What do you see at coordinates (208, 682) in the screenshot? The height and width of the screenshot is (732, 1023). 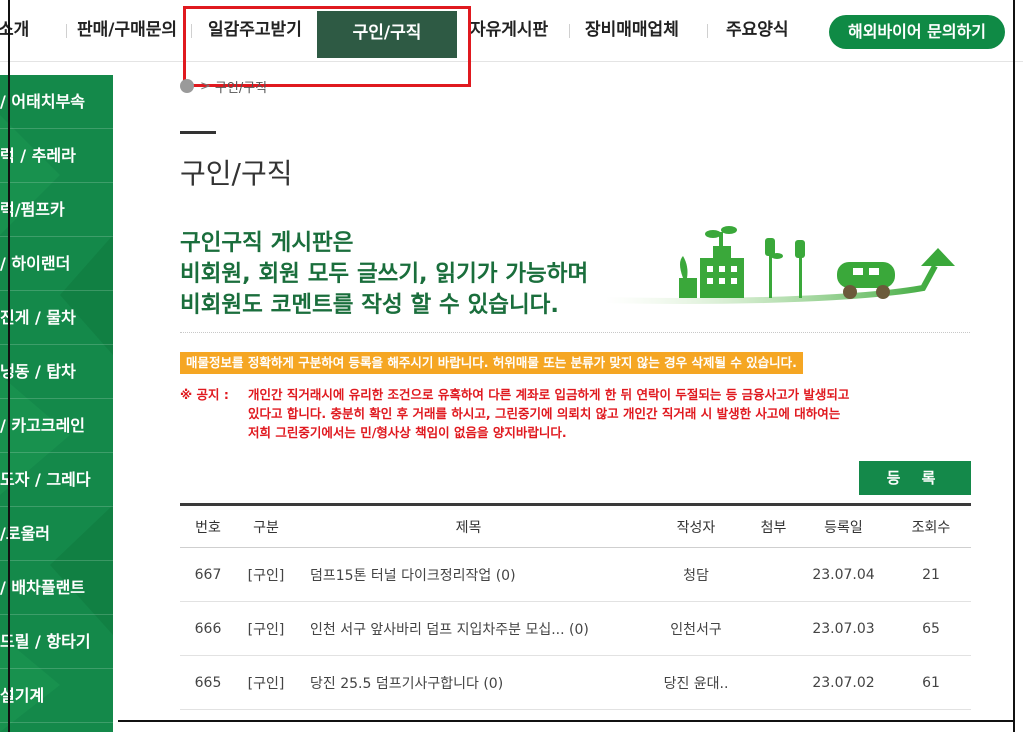 I see `cell-num: 665` at bounding box center [208, 682].